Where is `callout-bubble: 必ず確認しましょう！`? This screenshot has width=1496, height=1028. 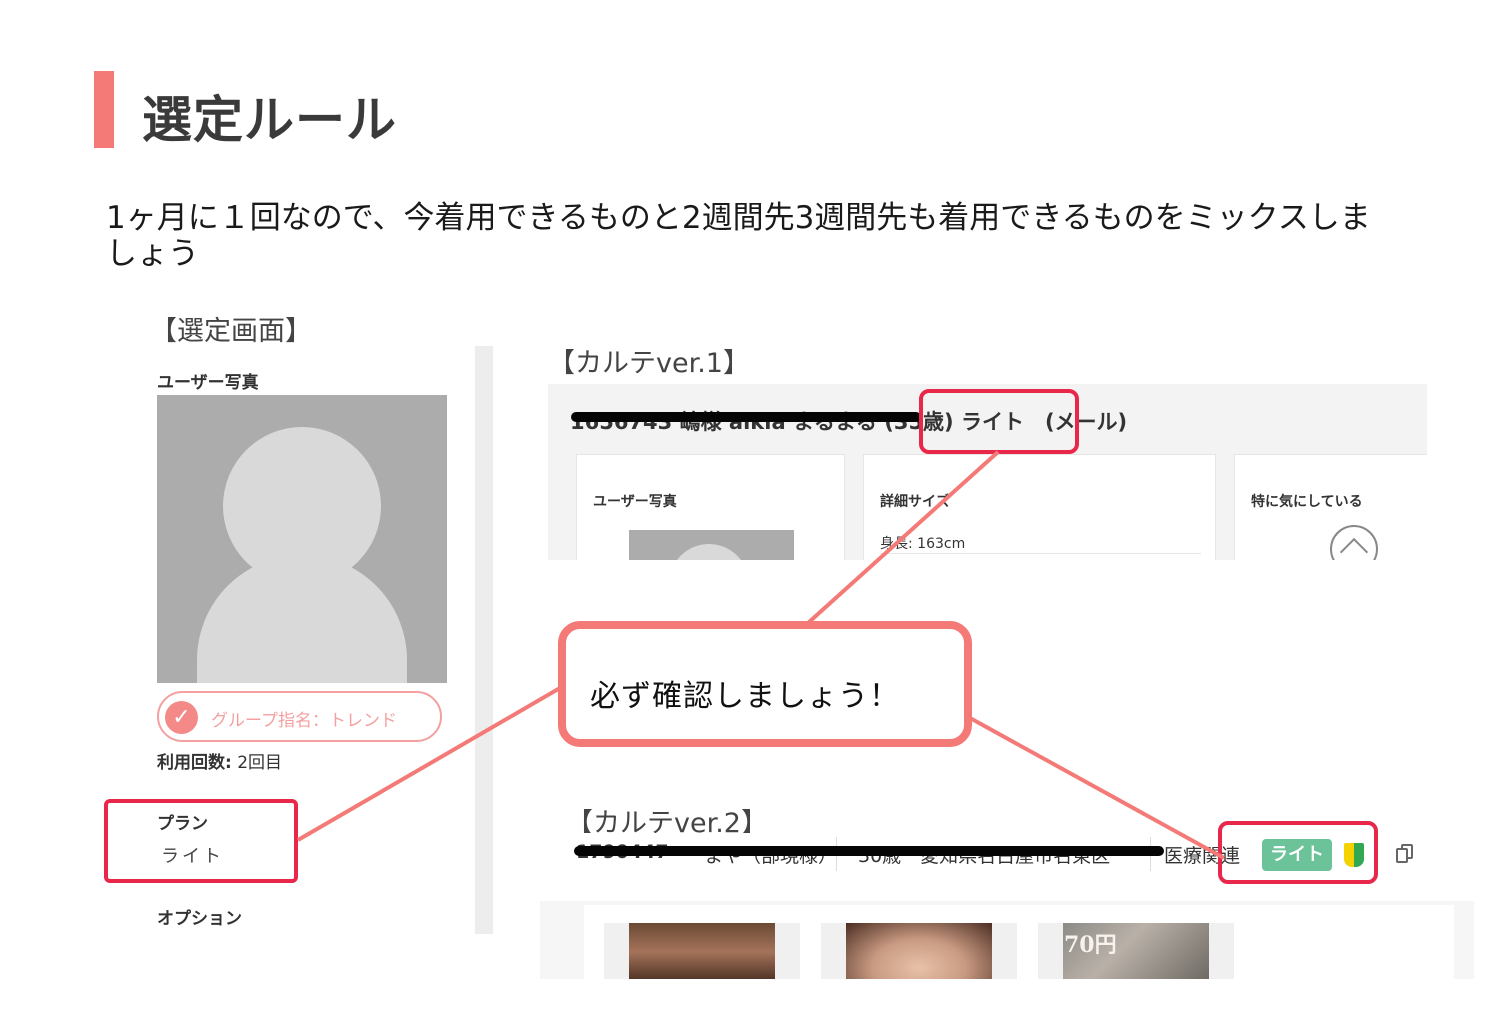 callout-bubble: 必ず確認しましょう！ is located at coordinates (765, 684).